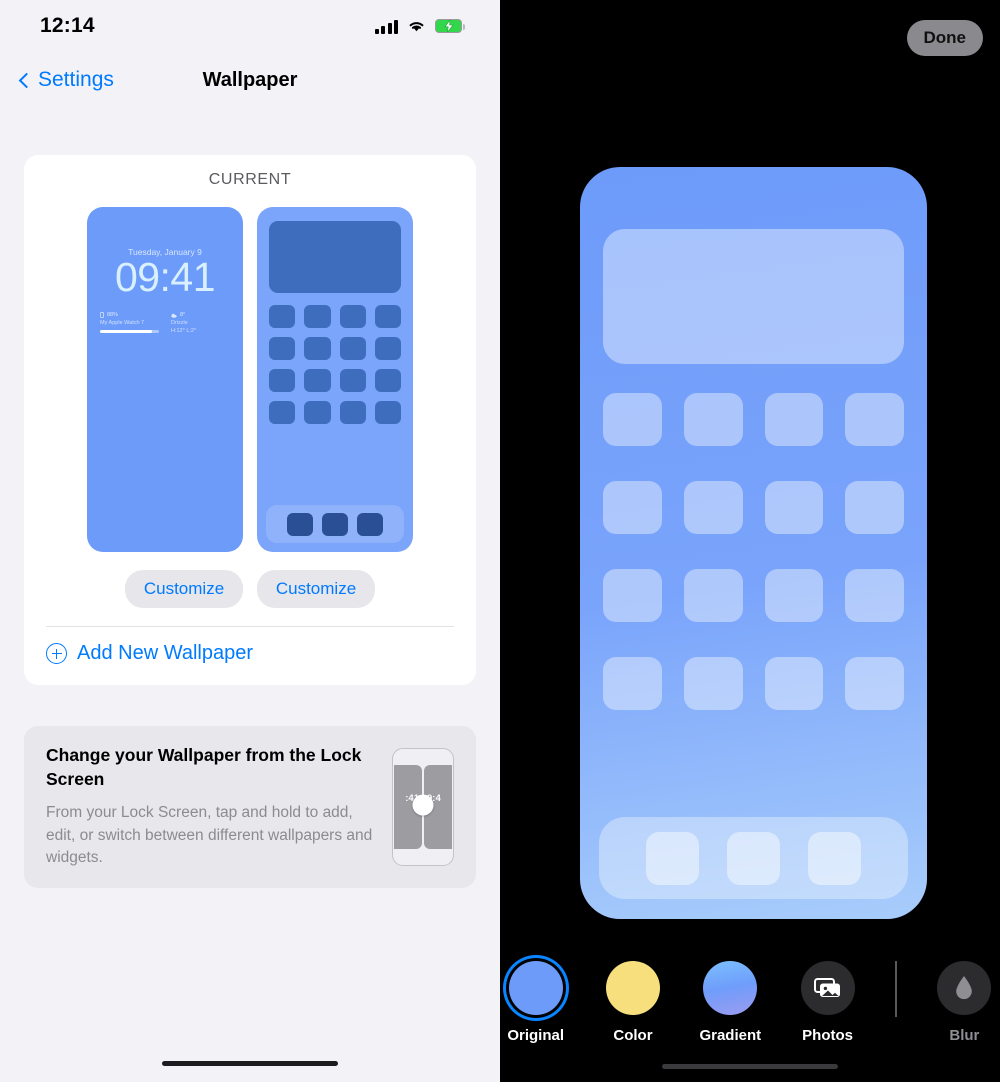  Describe the element at coordinates (335, 364) in the screenshot. I see `home-preview-app-grid` at that location.